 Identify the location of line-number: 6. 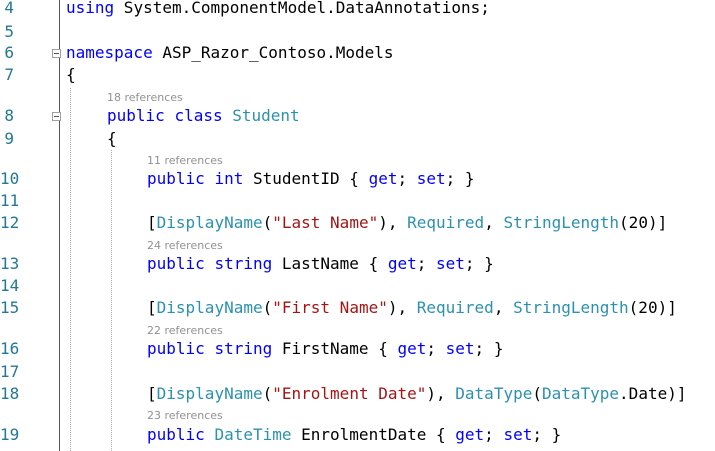
(9, 52).